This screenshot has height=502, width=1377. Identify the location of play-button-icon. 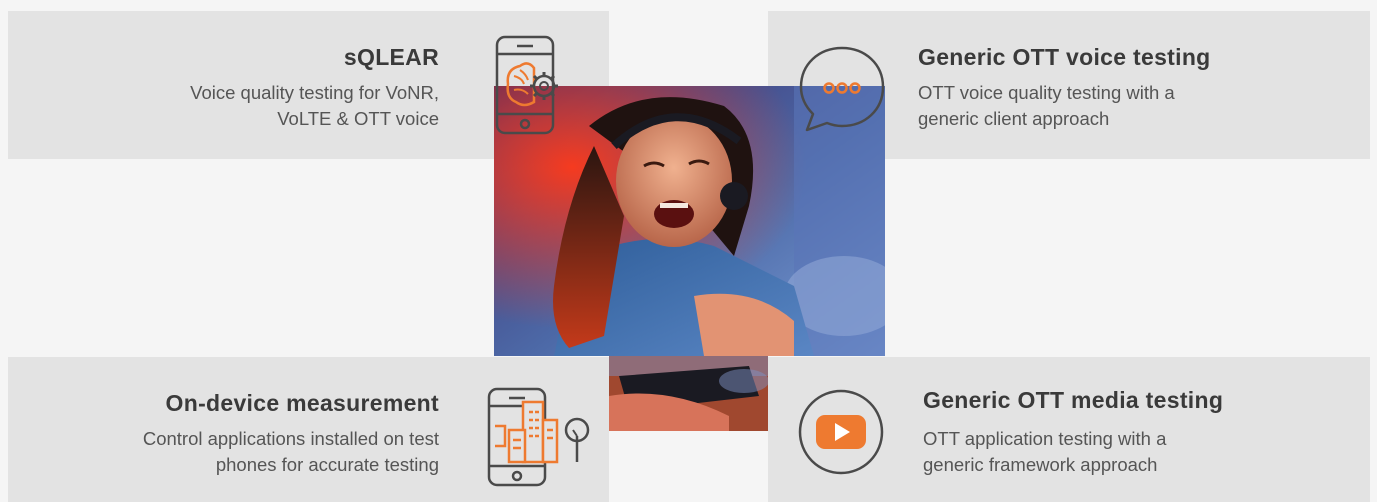
(841, 434).